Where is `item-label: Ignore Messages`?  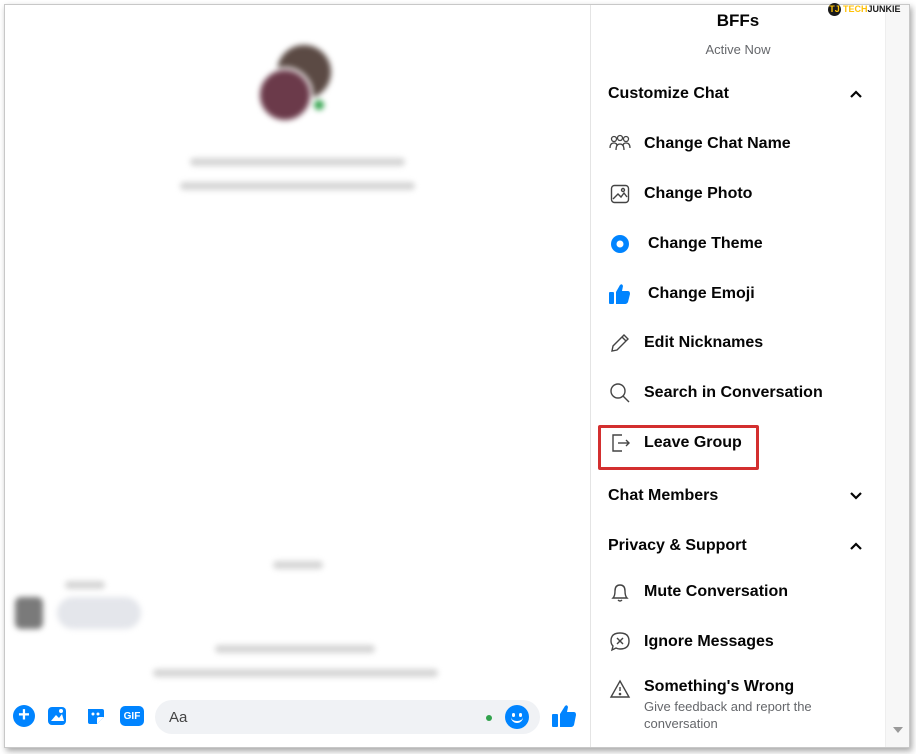 item-label: Ignore Messages is located at coordinates (709, 641).